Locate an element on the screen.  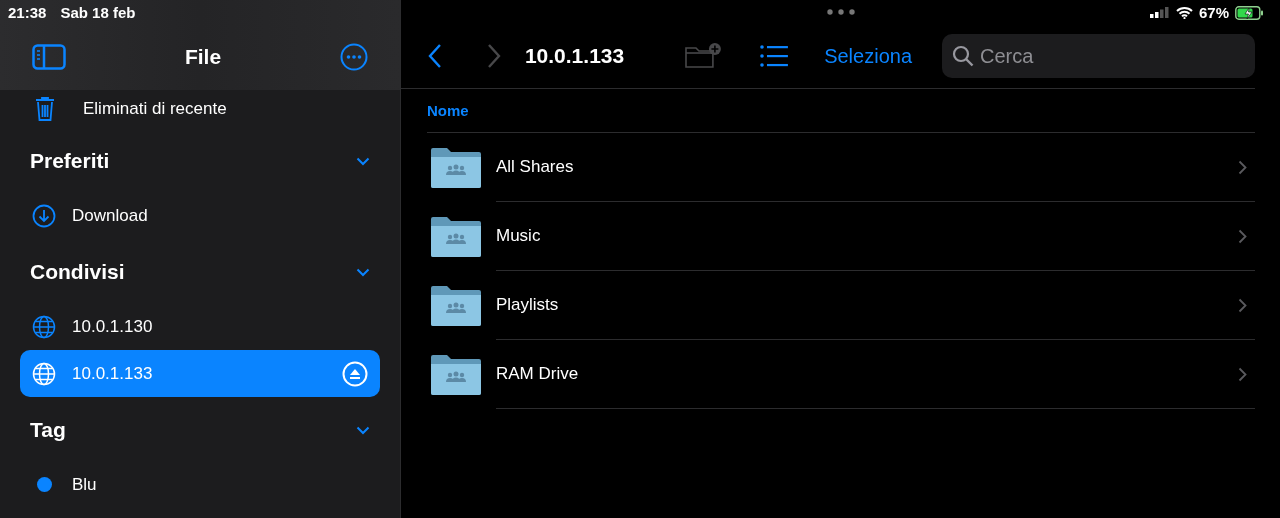
more-icon is located at coordinates (354, 57).